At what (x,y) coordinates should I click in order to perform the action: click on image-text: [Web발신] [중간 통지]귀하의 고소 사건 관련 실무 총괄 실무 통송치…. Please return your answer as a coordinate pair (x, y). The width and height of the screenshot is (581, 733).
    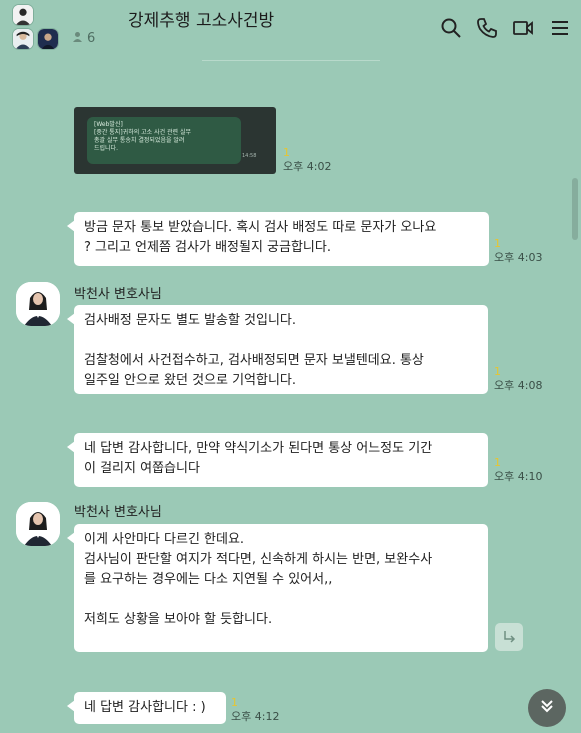
    Looking at the image, I should click on (143, 136).